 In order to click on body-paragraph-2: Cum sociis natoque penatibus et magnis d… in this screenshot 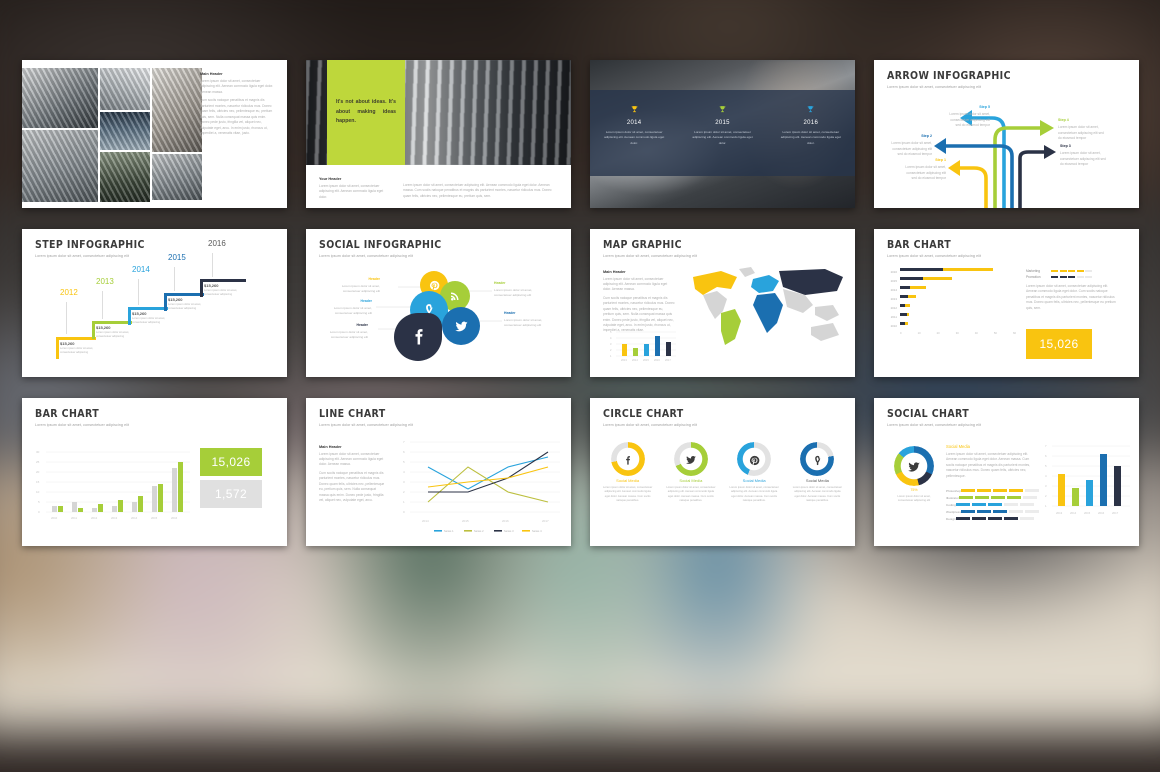, I will do `click(236, 116)`.